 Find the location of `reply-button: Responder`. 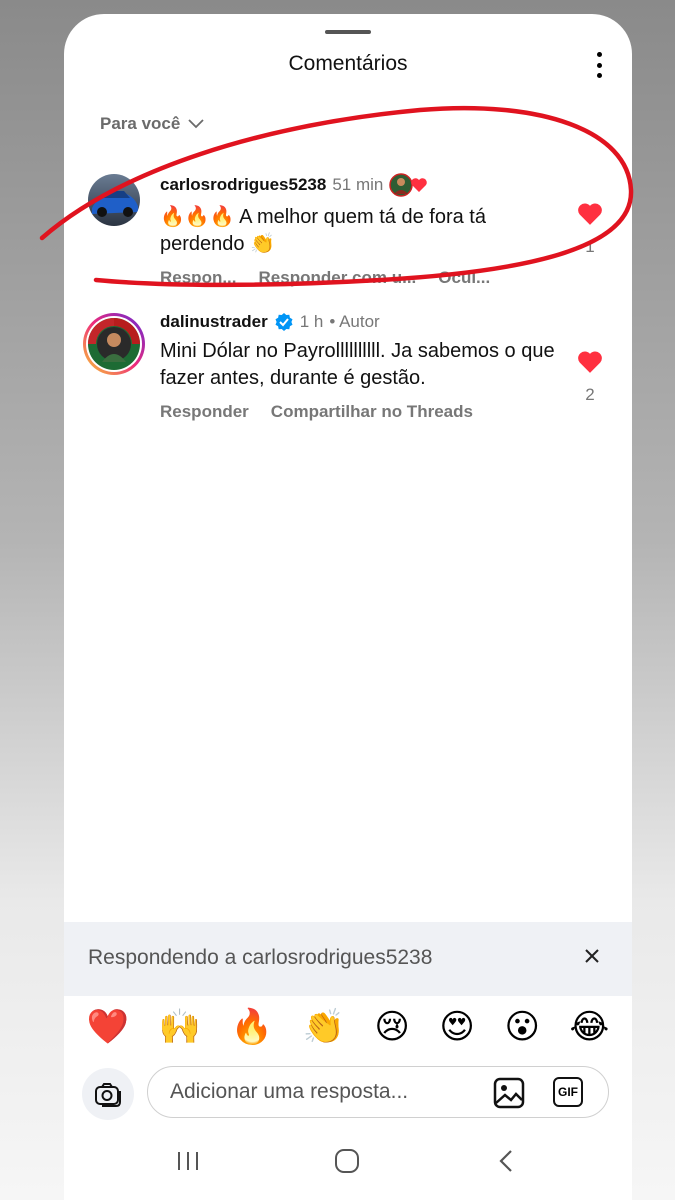

reply-button: Responder is located at coordinates (204, 412).